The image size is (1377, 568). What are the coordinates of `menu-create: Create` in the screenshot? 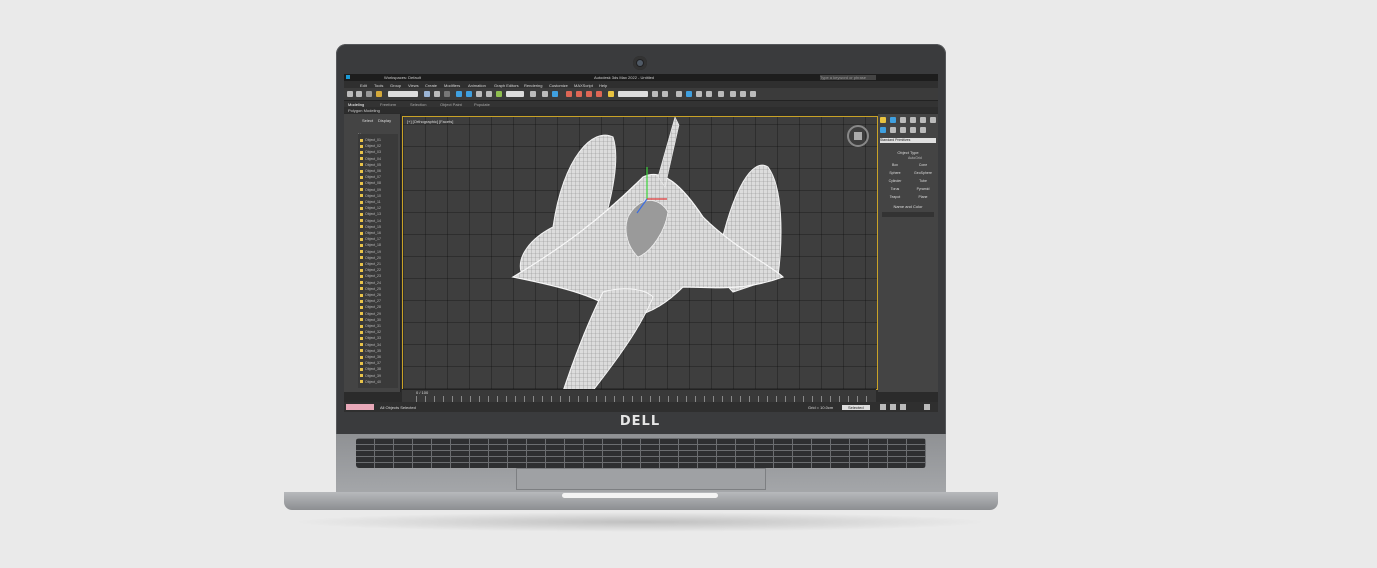 It's located at (431, 85).